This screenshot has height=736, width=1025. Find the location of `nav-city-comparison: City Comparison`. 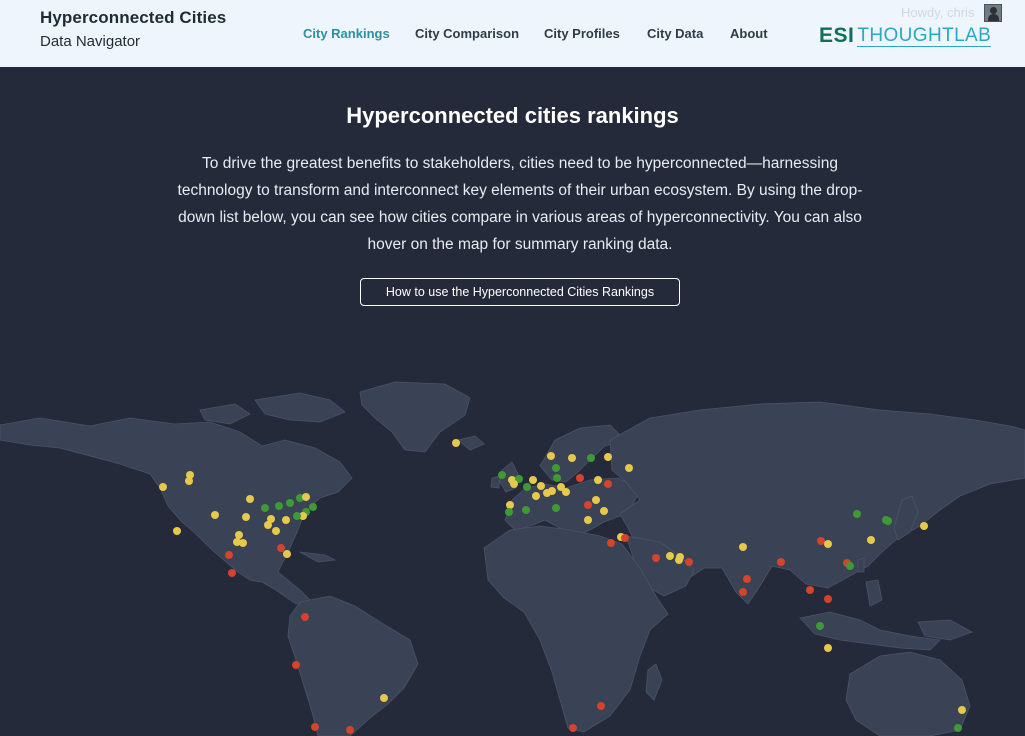

nav-city-comparison: City Comparison is located at coordinates (467, 33).